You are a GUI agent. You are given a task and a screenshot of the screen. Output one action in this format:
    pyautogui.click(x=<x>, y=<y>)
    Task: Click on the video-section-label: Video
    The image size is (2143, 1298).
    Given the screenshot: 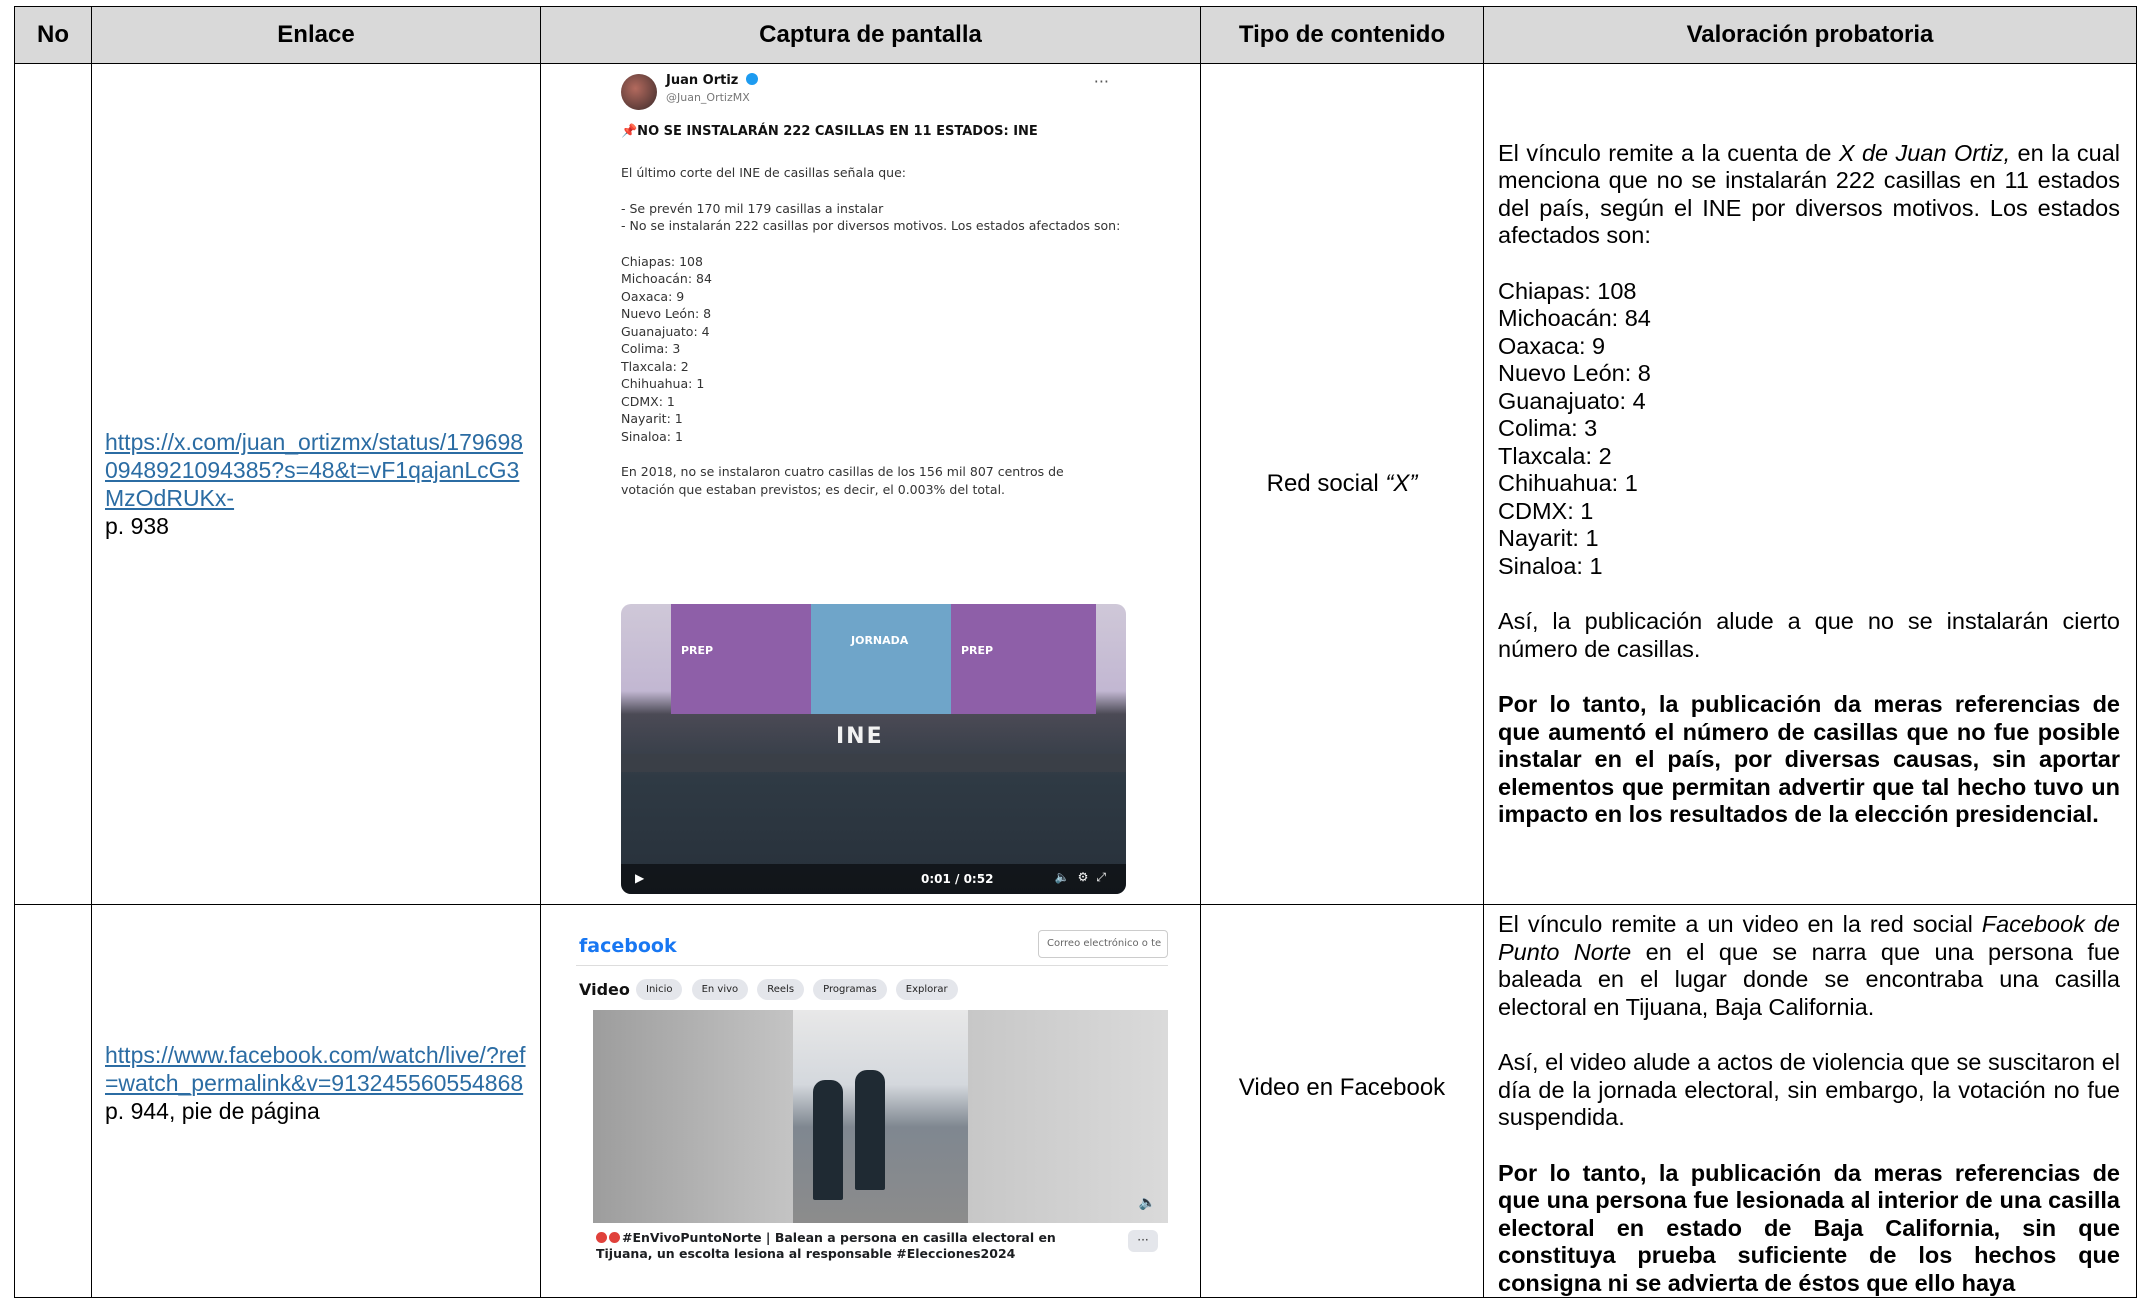 What is the action you would take?
    pyautogui.click(x=604, y=989)
    